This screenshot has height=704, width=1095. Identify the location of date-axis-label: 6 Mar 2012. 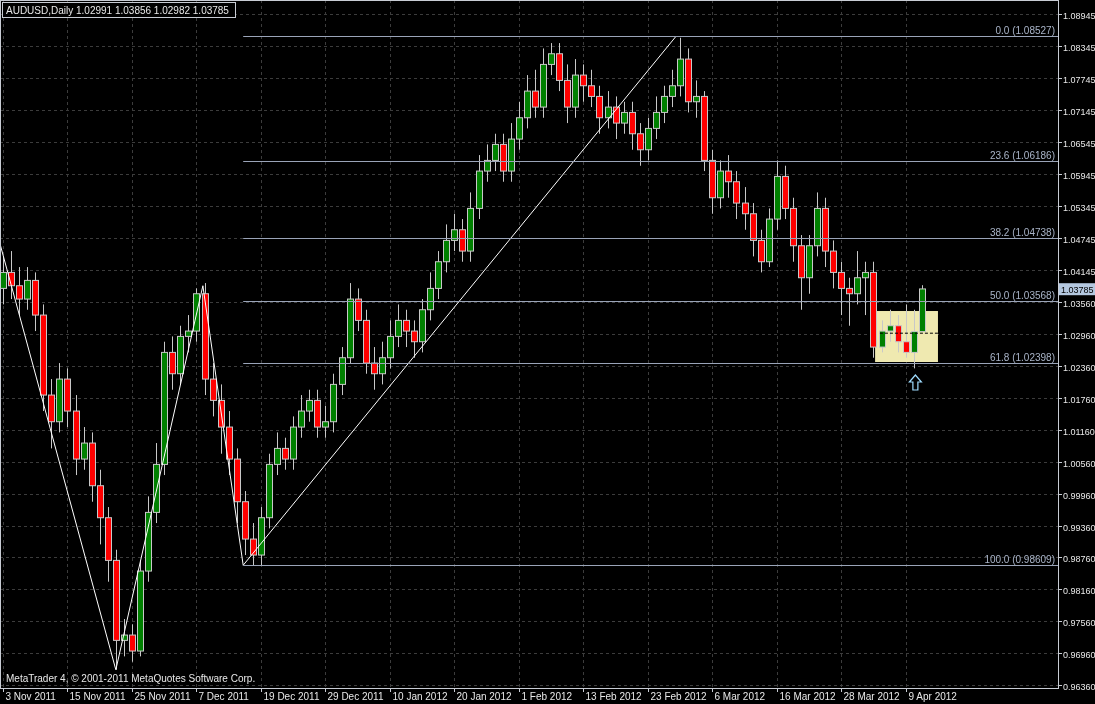
(740, 696).